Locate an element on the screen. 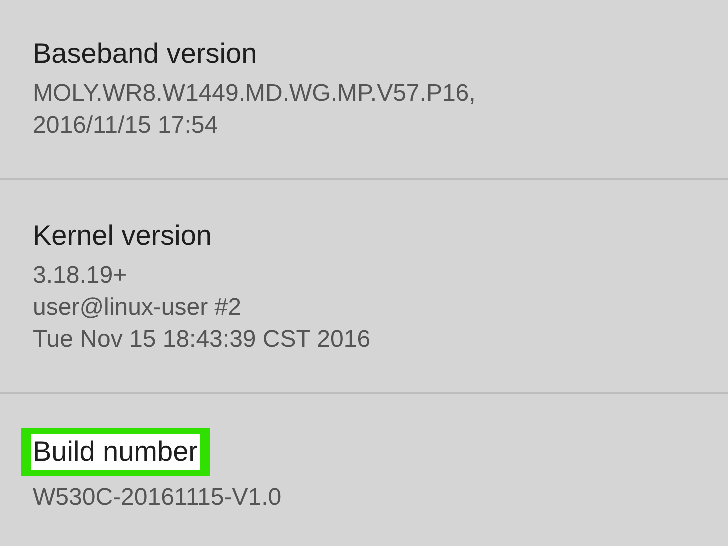  setting-value: MOLY.WR8.W1449.MD.WG.MP.V57.P16, is located at coordinates (255, 94).